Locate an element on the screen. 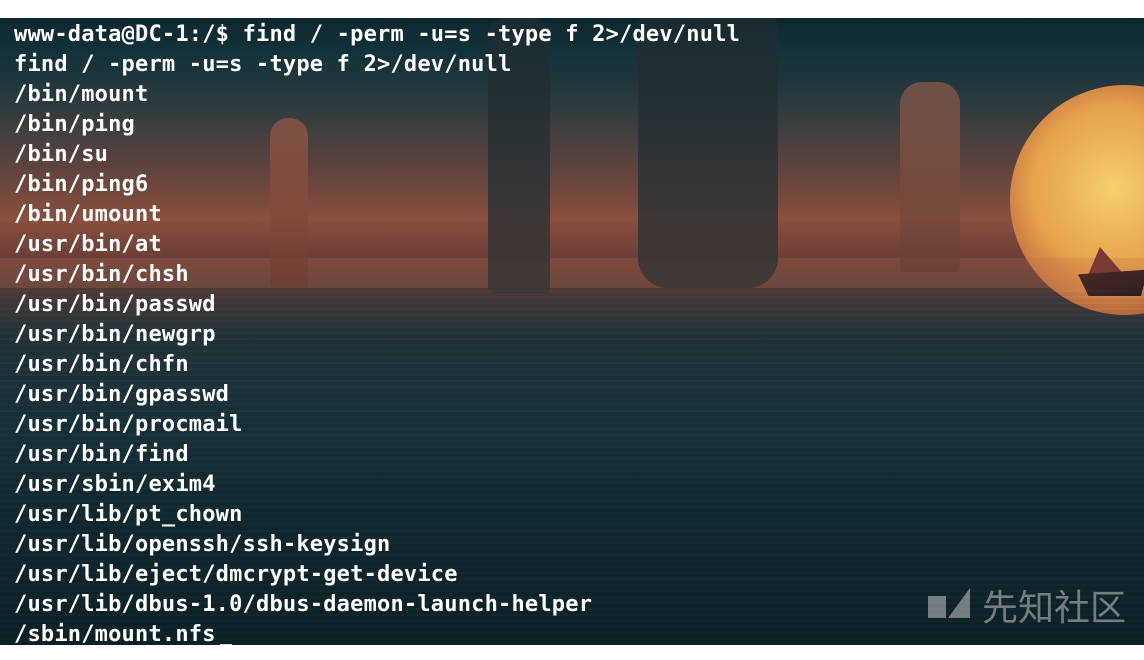 Image resolution: width=1144 pixels, height=660 pixels. terminal-output-line: /usr/bin/chsh is located at coordinates (101, 274).